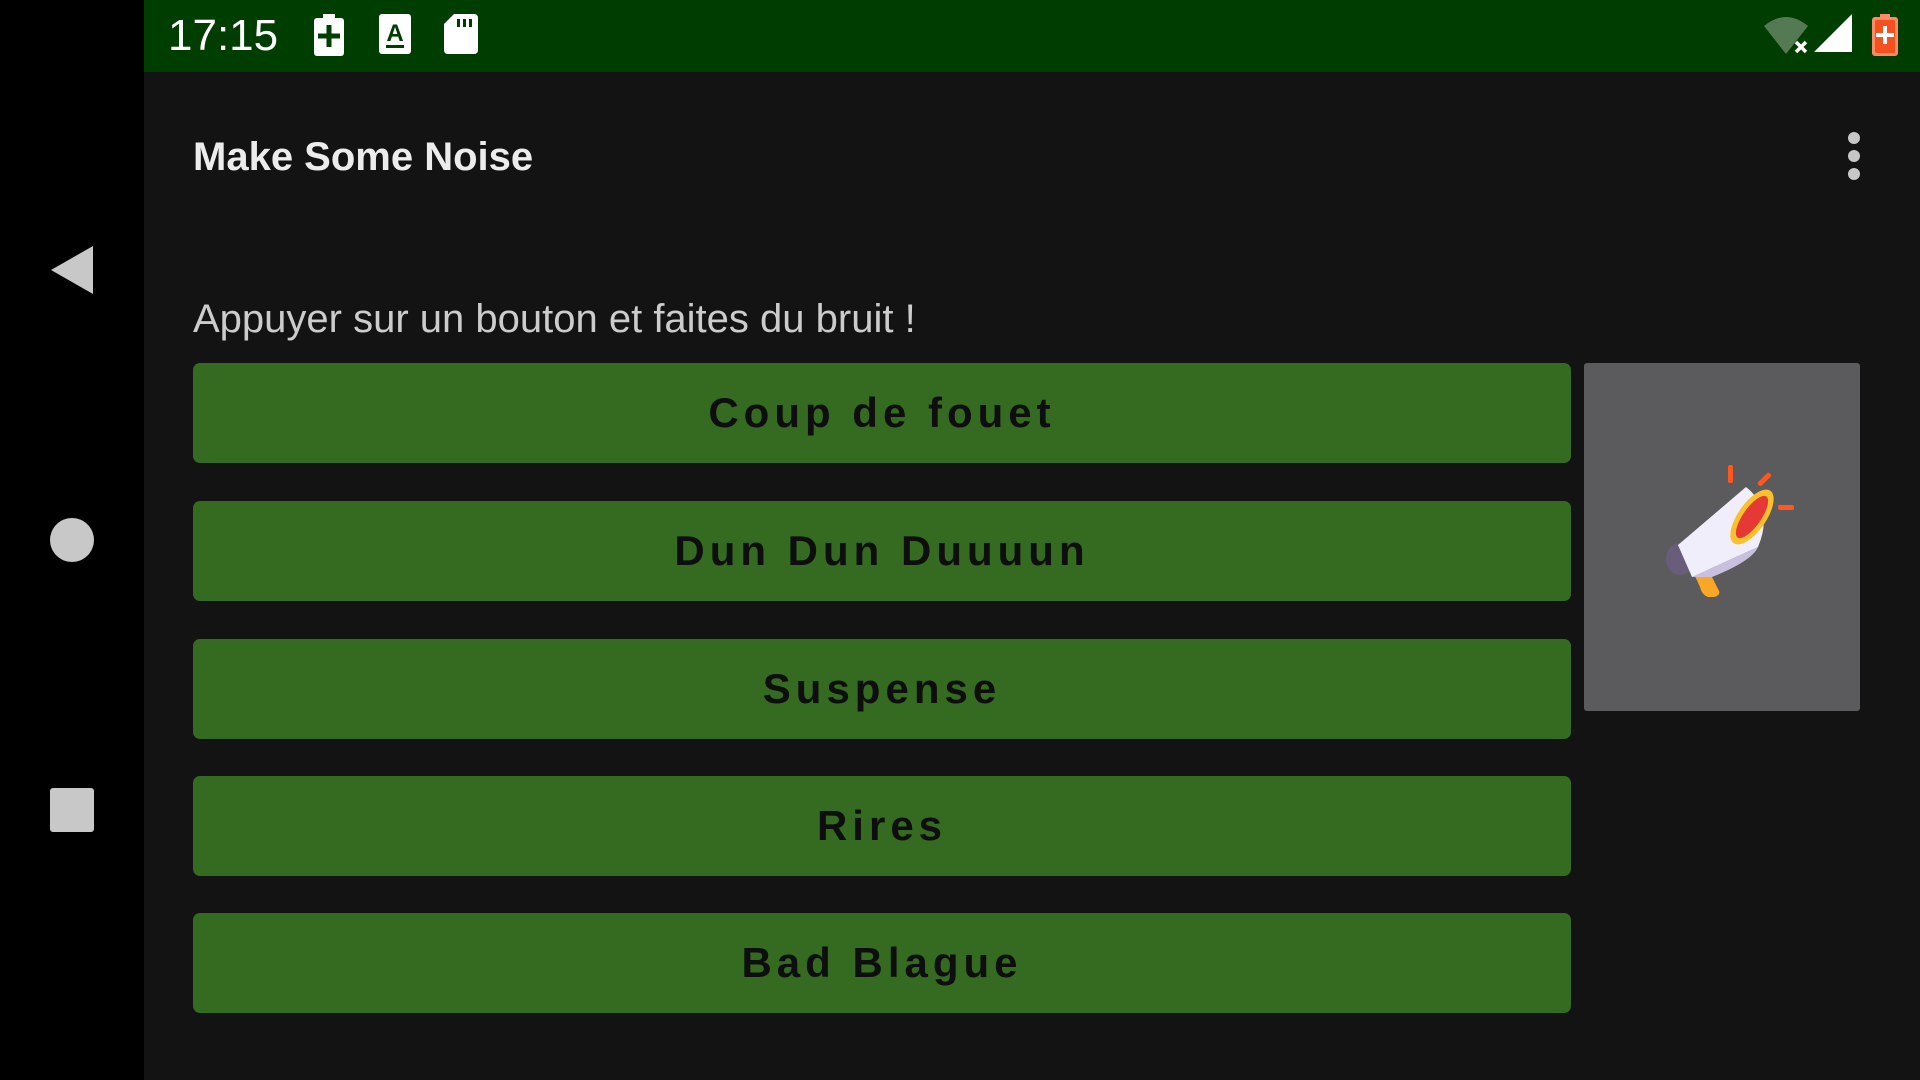 The width and height of the screenshot is (1920, 1080). What do you see at coordinates (882, 826) in the screenshot?
I see `sound-button-rires: Rires` at bounding box center [882, 826].